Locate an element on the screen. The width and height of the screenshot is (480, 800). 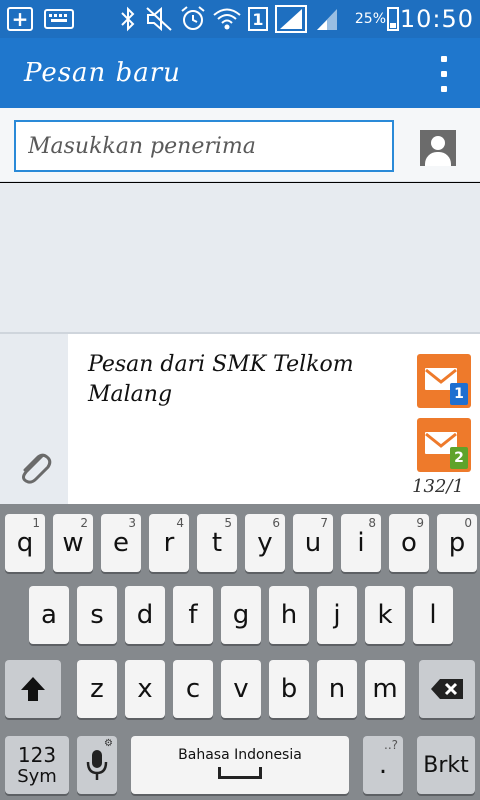
period-key: ..? . is located at coordinates (383, 765).